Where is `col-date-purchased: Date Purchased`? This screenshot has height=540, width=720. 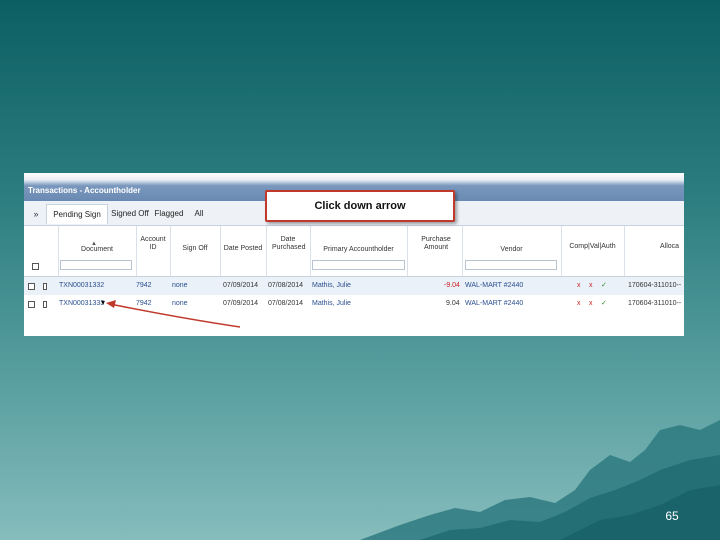 col-date-purchased: Date Purchased is located at coordinates (288, 244).